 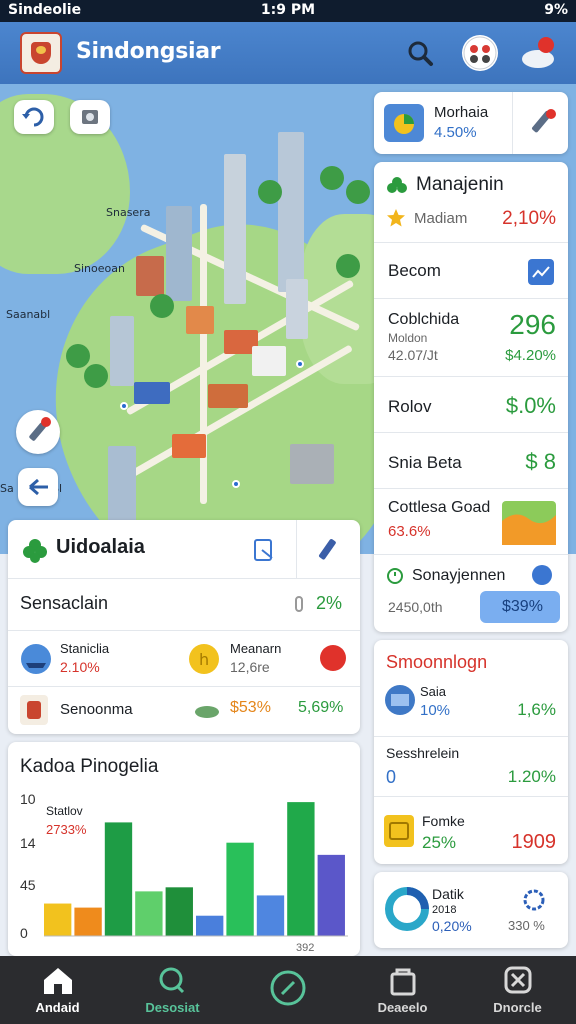 I want to click on status-bar: Sindeolie 1:9 PM 9%, so click(x=288, y=11).